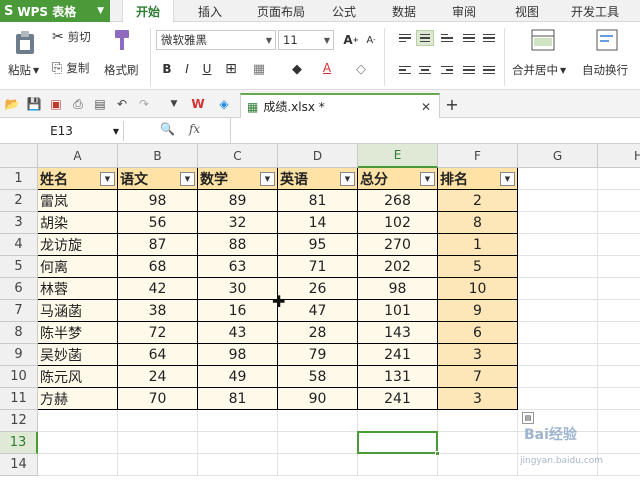 The width and height of the screenshot is (640, 480). What do you see at coordinates (605, 70) in the screenshot?
I see `wrap-text-button: 自动换行` at bounding box center [605, 70].